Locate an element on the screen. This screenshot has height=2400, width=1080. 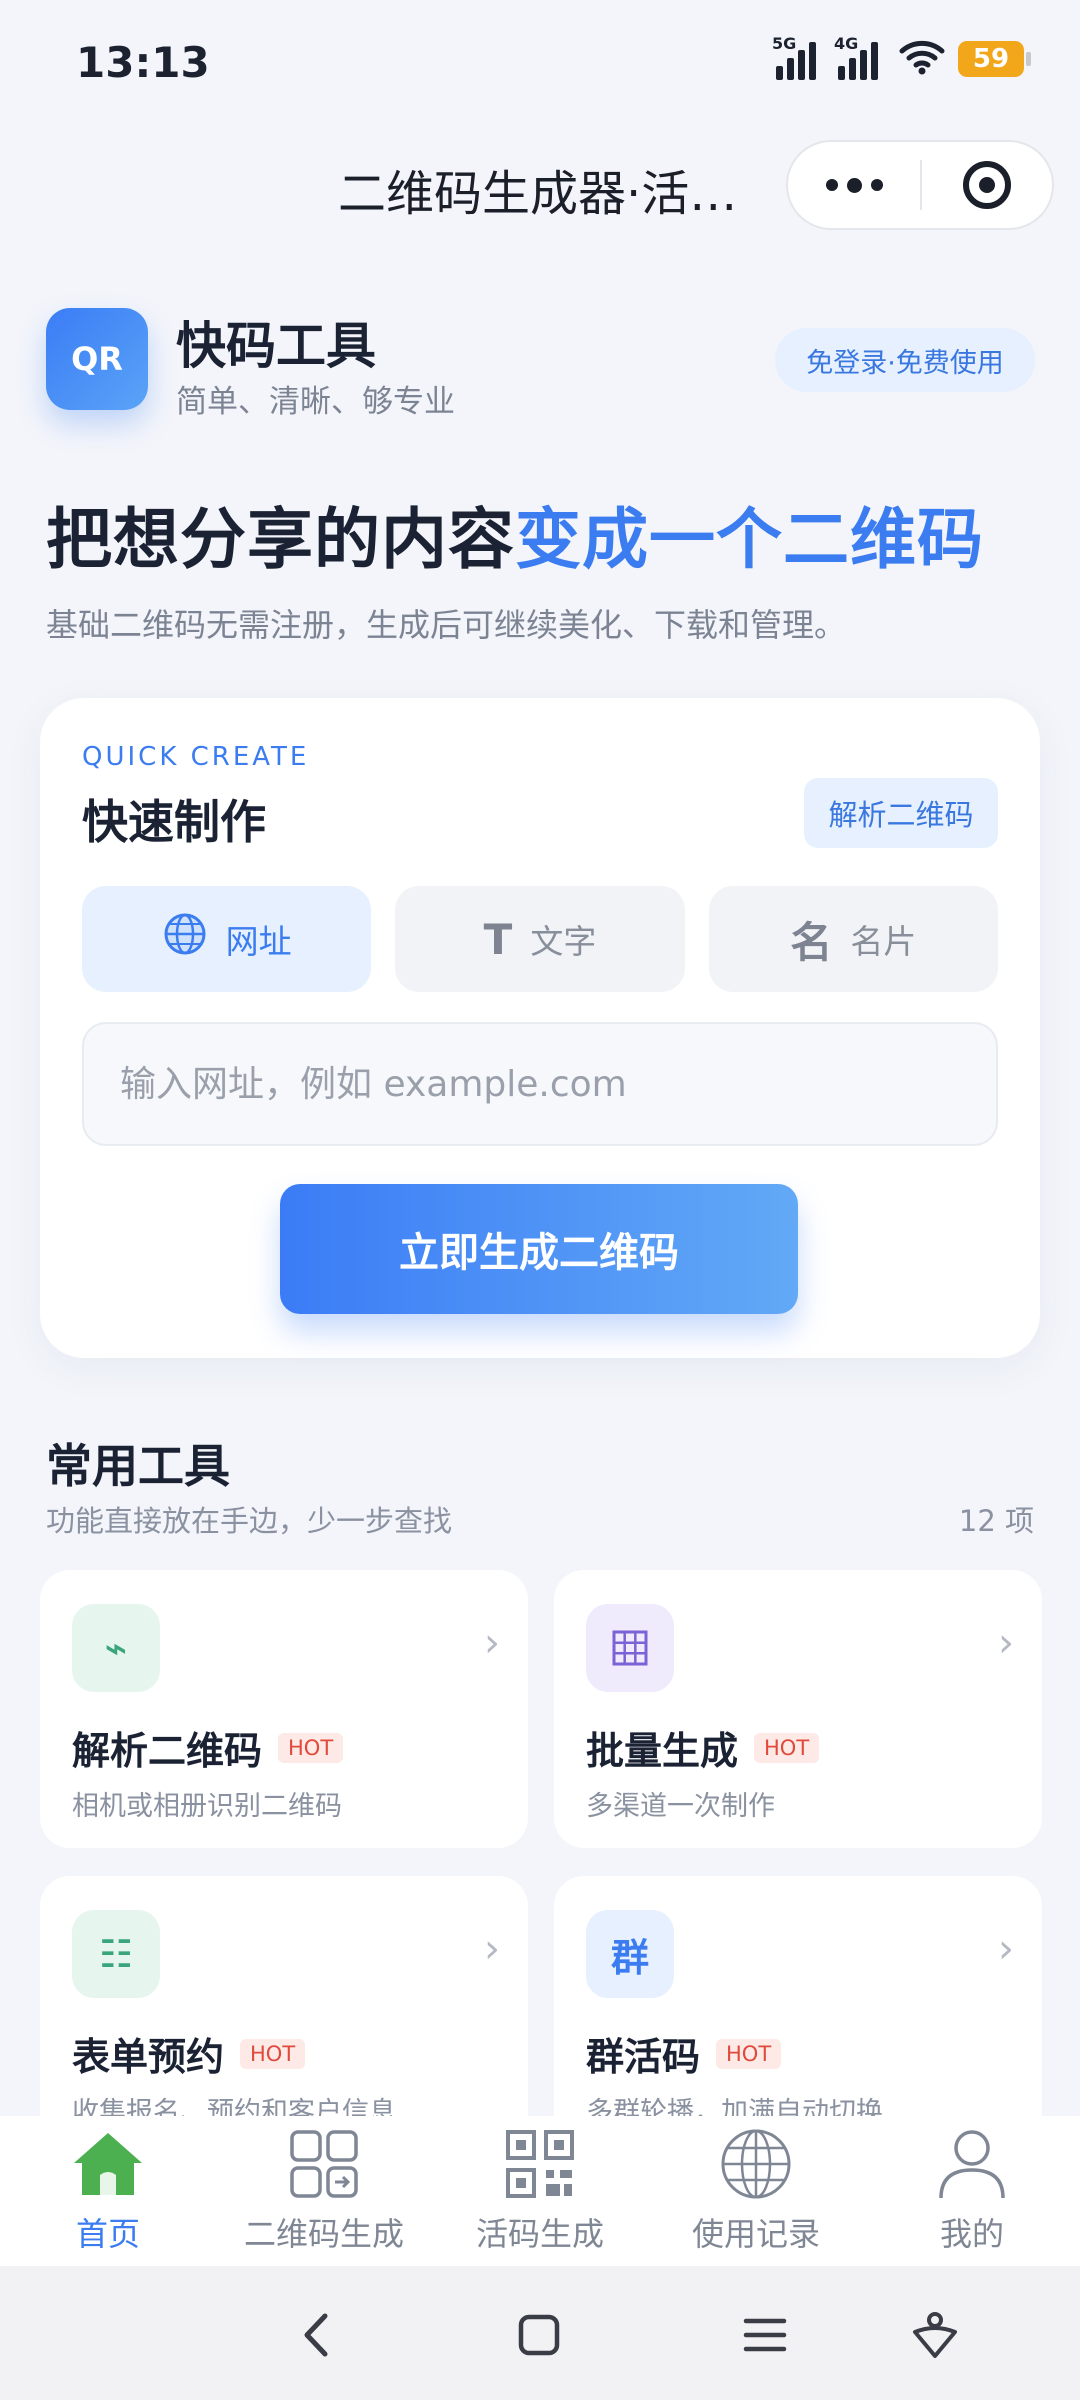
bottom-tab-bar: 首页 二维码生成 活码生成 使用记录 我的 is located at coordinates (540, 2191).